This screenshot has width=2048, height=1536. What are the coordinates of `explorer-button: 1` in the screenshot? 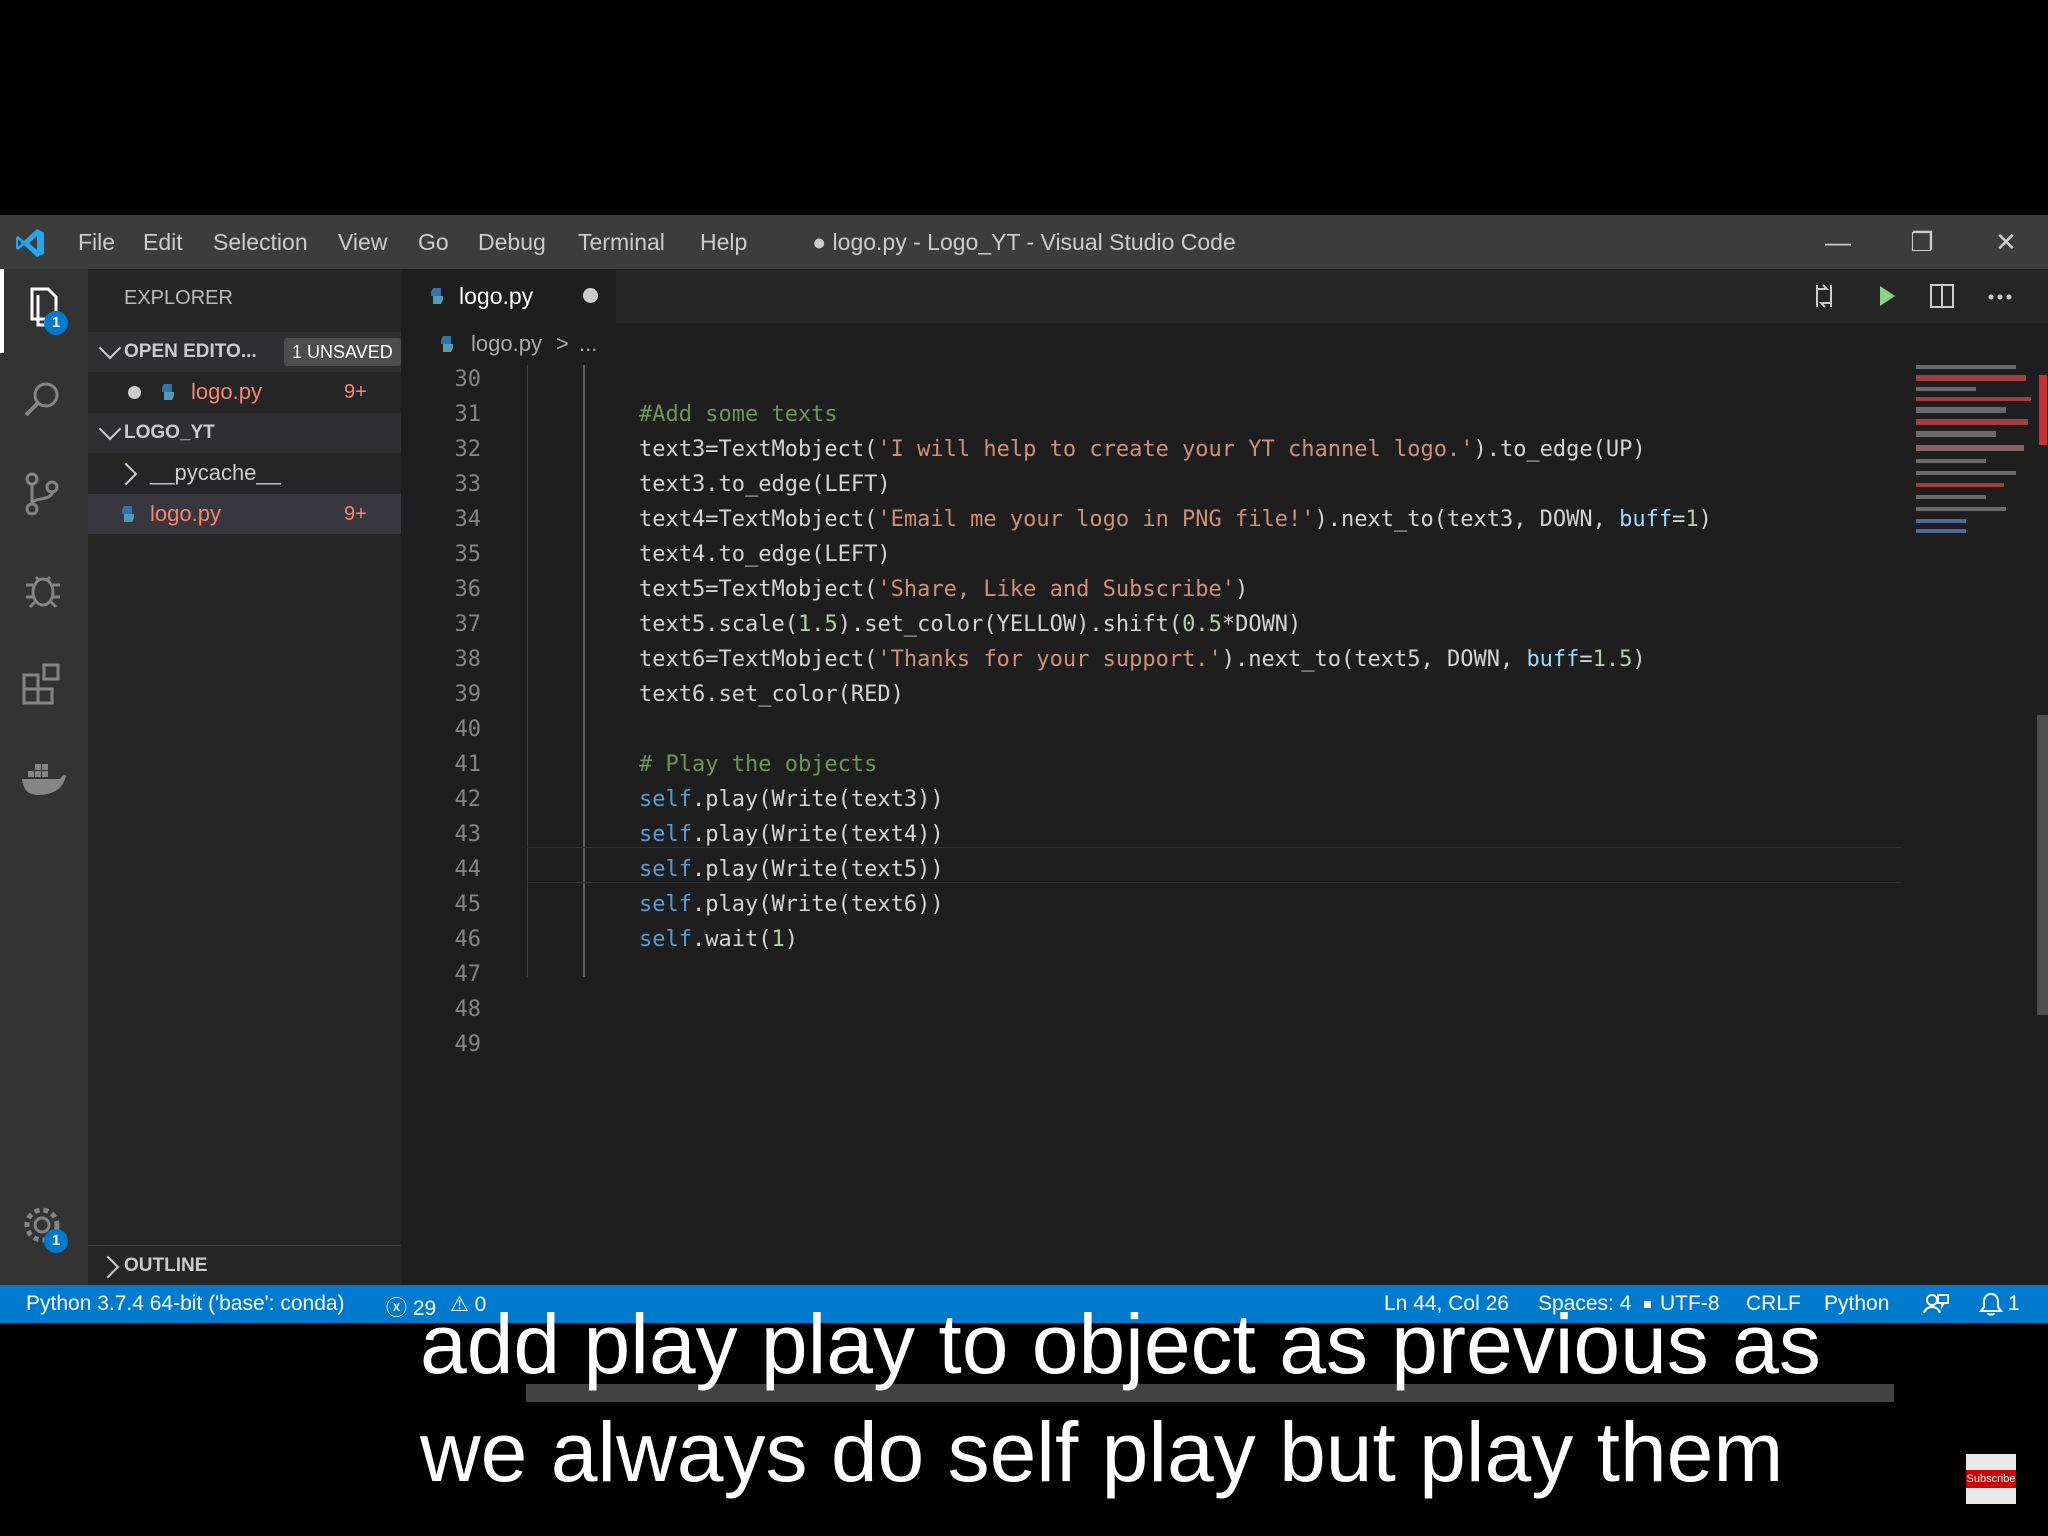 It's located at (43, 309).